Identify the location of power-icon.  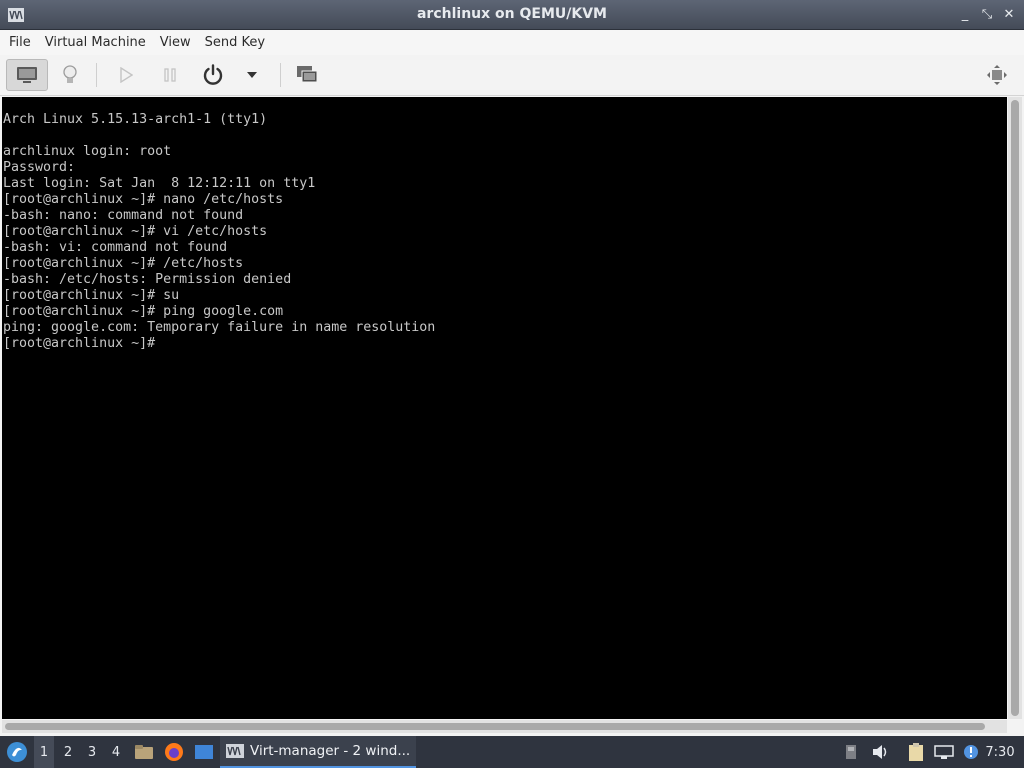
(213, 74).